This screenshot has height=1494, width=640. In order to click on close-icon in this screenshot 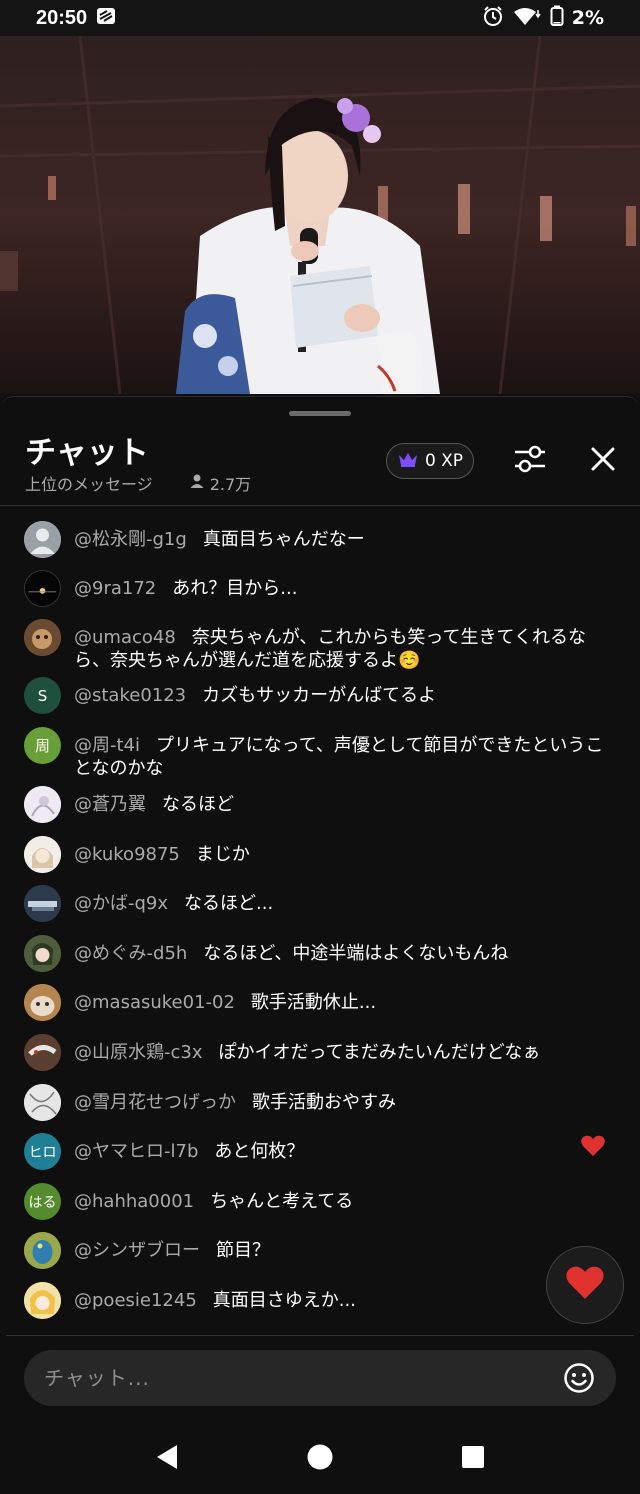, I will do `click(603, 461)`.